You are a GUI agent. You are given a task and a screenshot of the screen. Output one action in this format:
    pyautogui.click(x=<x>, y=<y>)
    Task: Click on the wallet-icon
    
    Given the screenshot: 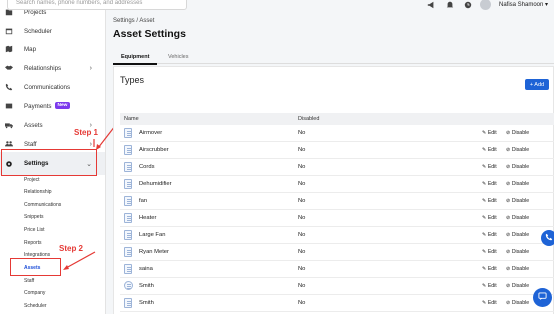 What is the action you would take?
    pyautogui.click(x=8, y=106)
    